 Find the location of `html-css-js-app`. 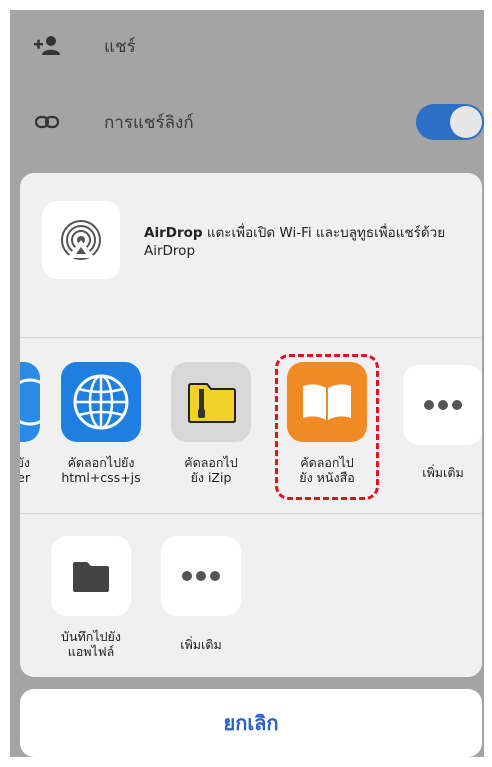

html-css-js-app is located at coordinates (101, 402).